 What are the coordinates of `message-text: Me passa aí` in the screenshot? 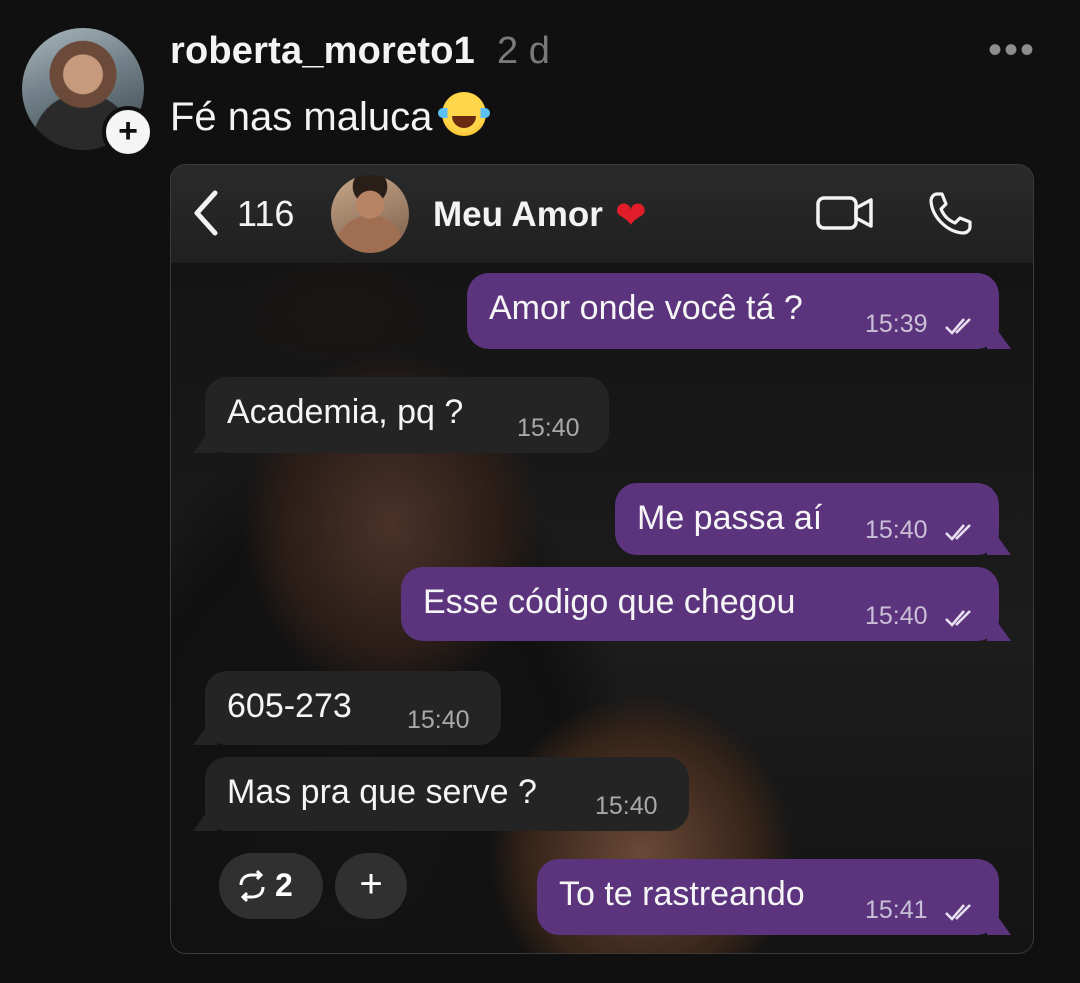 It's located at (730, 518).